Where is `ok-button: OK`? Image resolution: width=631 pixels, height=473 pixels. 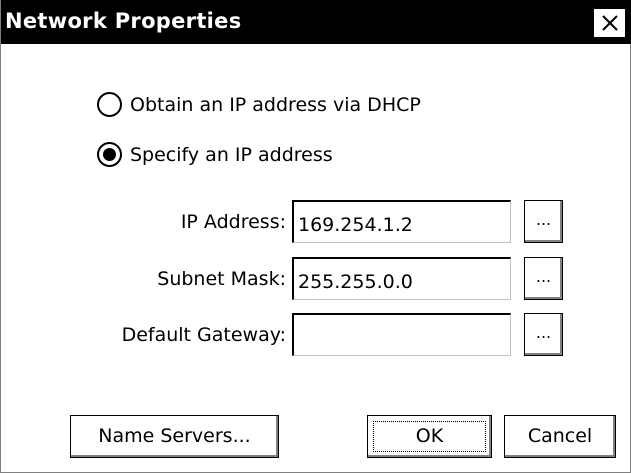
ok-button: OK is located at coordinates (429, 436).